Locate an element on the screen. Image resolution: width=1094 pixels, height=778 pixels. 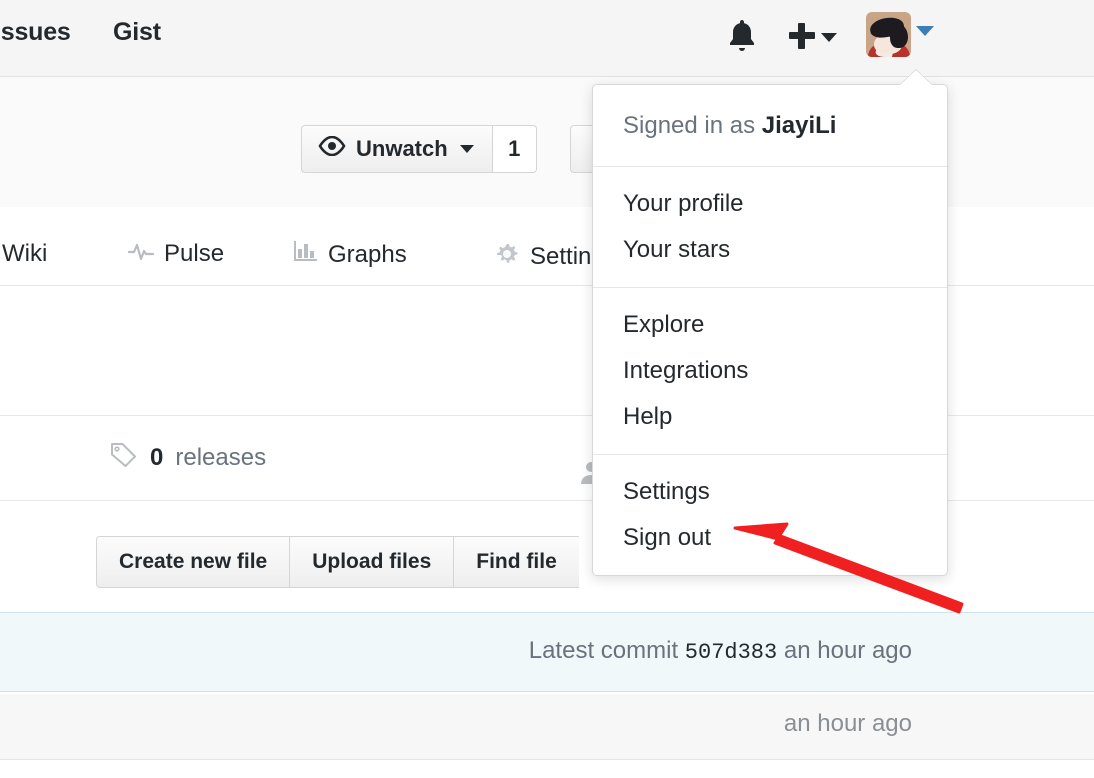
tab-graphs-label: Graphs is located at coordinates (367, 254).